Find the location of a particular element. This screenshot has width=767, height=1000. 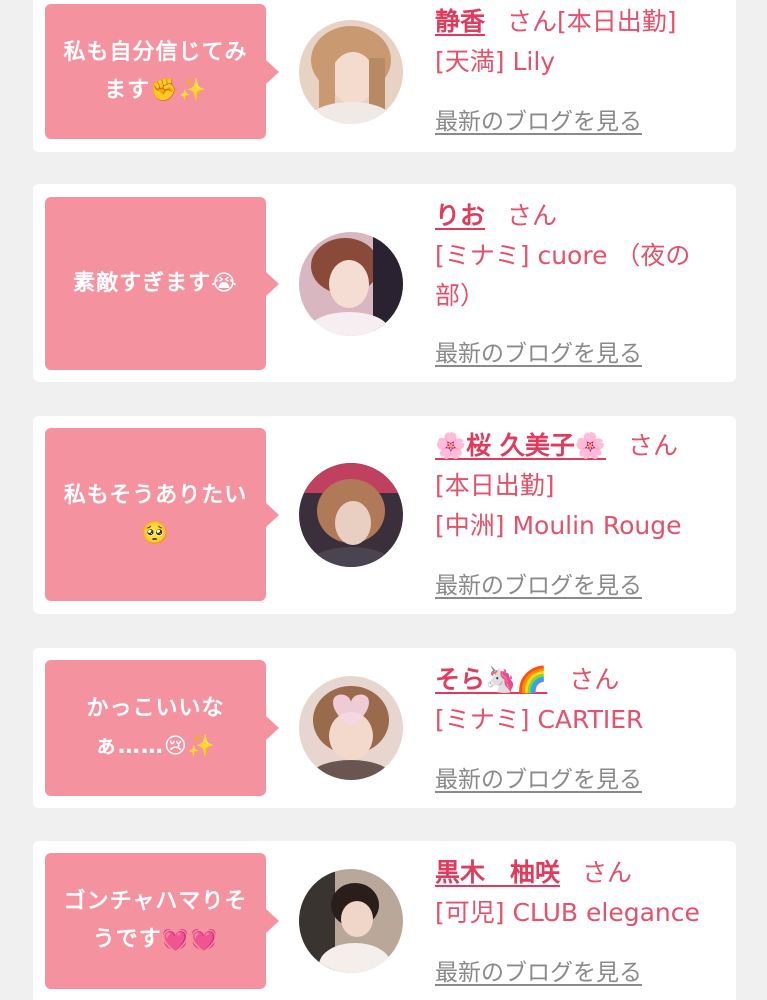

cast-info: 静香 さん[本日出勤] [天満] Lily is located at coordinates (576, 42).